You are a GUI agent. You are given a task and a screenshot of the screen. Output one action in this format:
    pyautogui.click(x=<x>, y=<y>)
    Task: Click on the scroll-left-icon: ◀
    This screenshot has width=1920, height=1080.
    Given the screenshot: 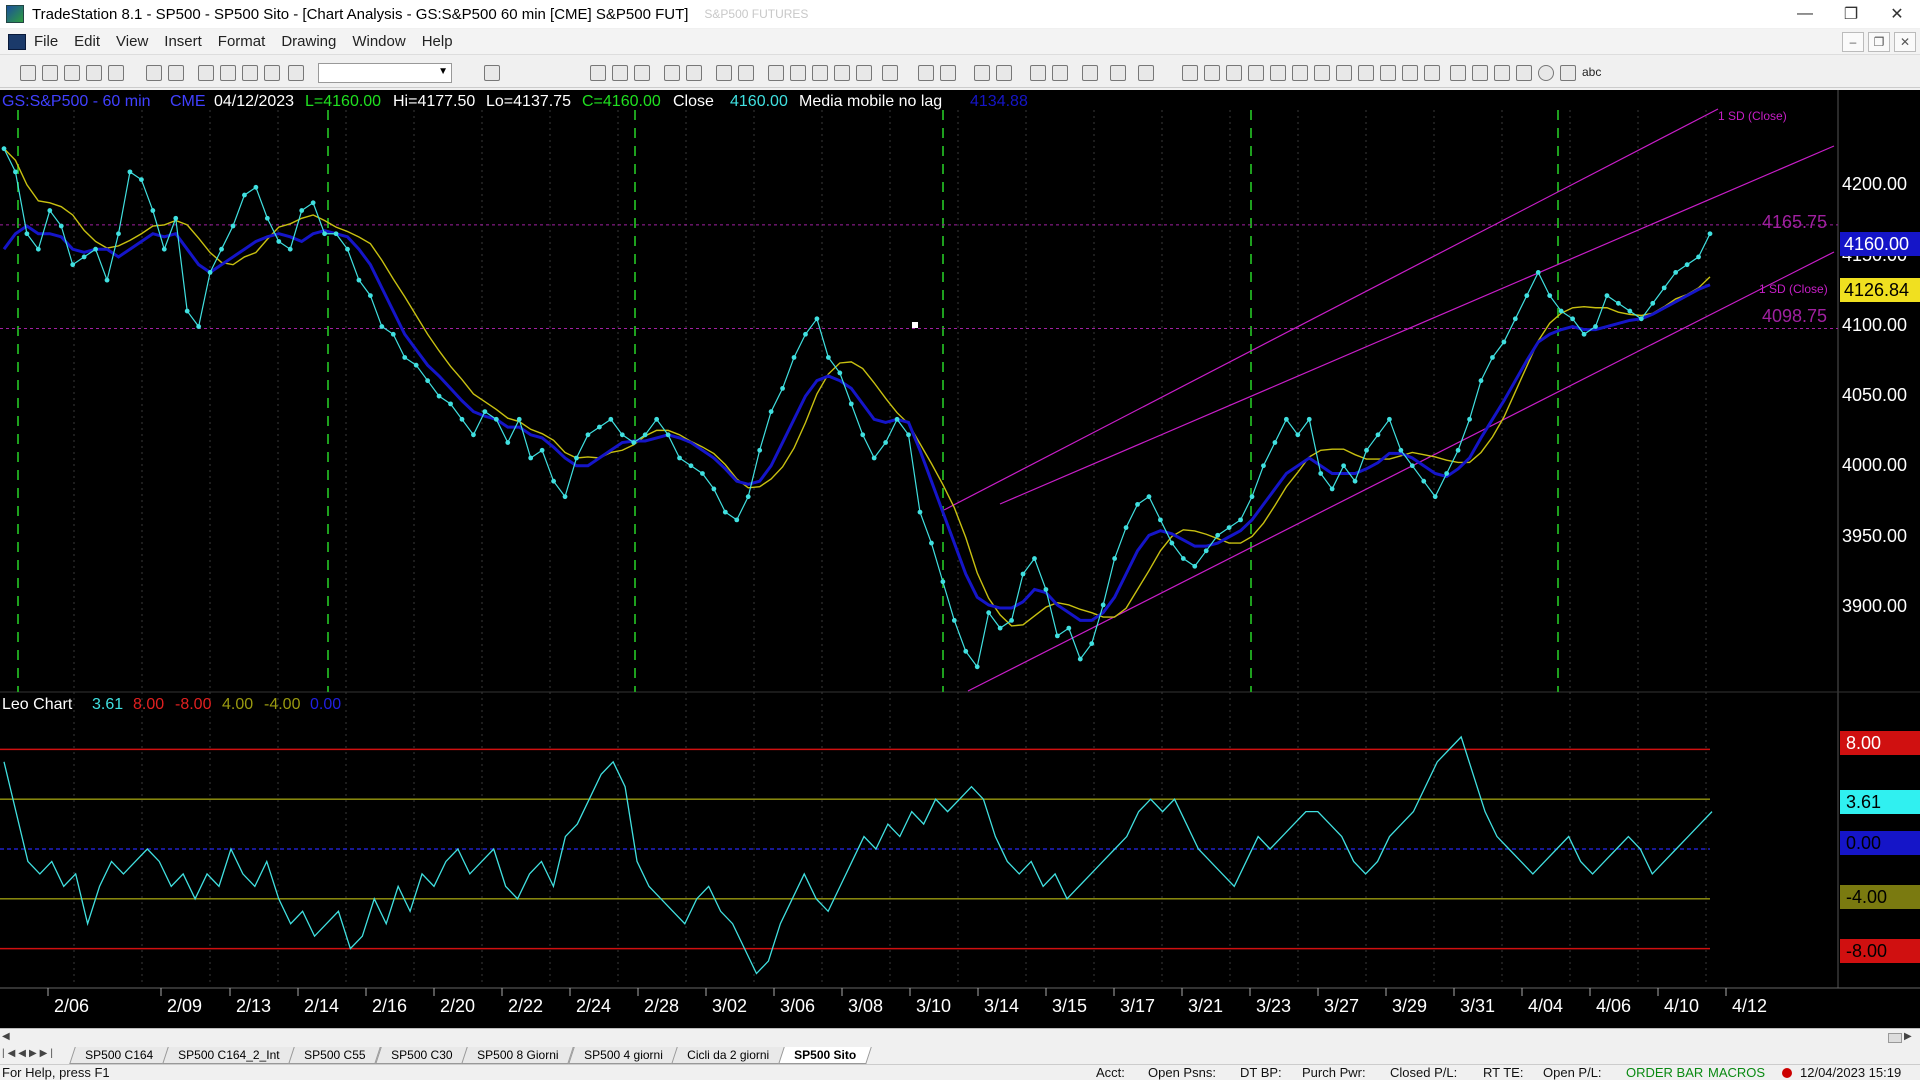 What is the action you would take?
    pyautogui.click(x=9, y=1038)
    